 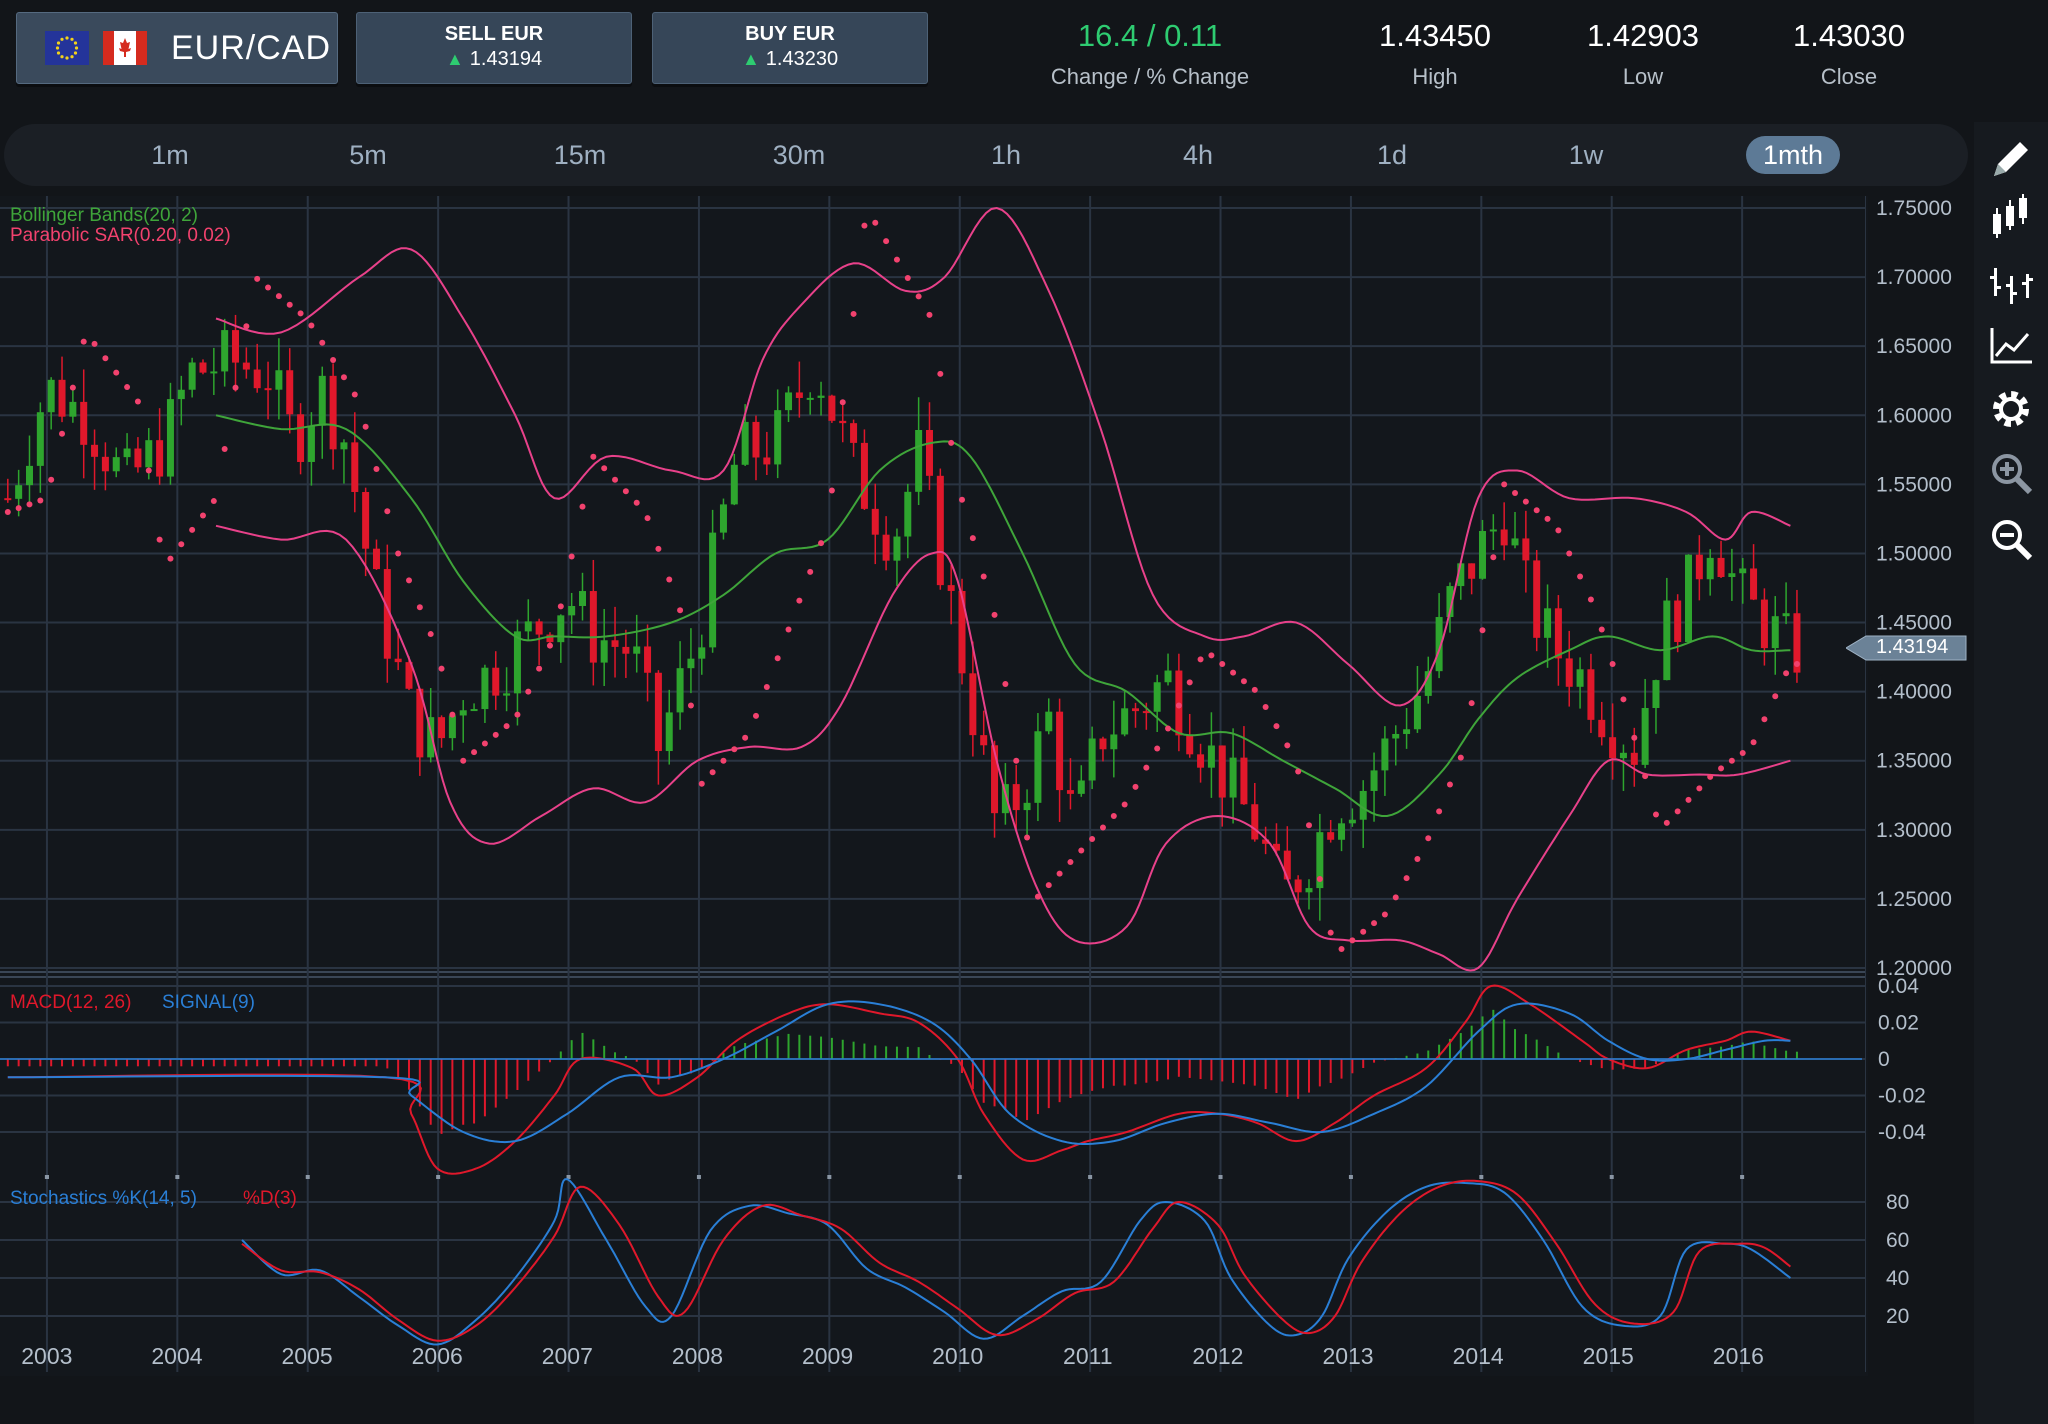 What do you see at coordinates (1006, 155) in the screenshot?
I see `timeframe-1h: 1h` at bounding box center [1006, 155].